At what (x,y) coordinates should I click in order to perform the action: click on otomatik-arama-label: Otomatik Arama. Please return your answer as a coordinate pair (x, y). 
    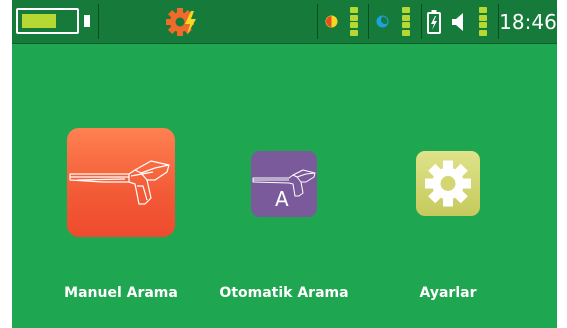
    Looking at the image, I should click on (284, 293).